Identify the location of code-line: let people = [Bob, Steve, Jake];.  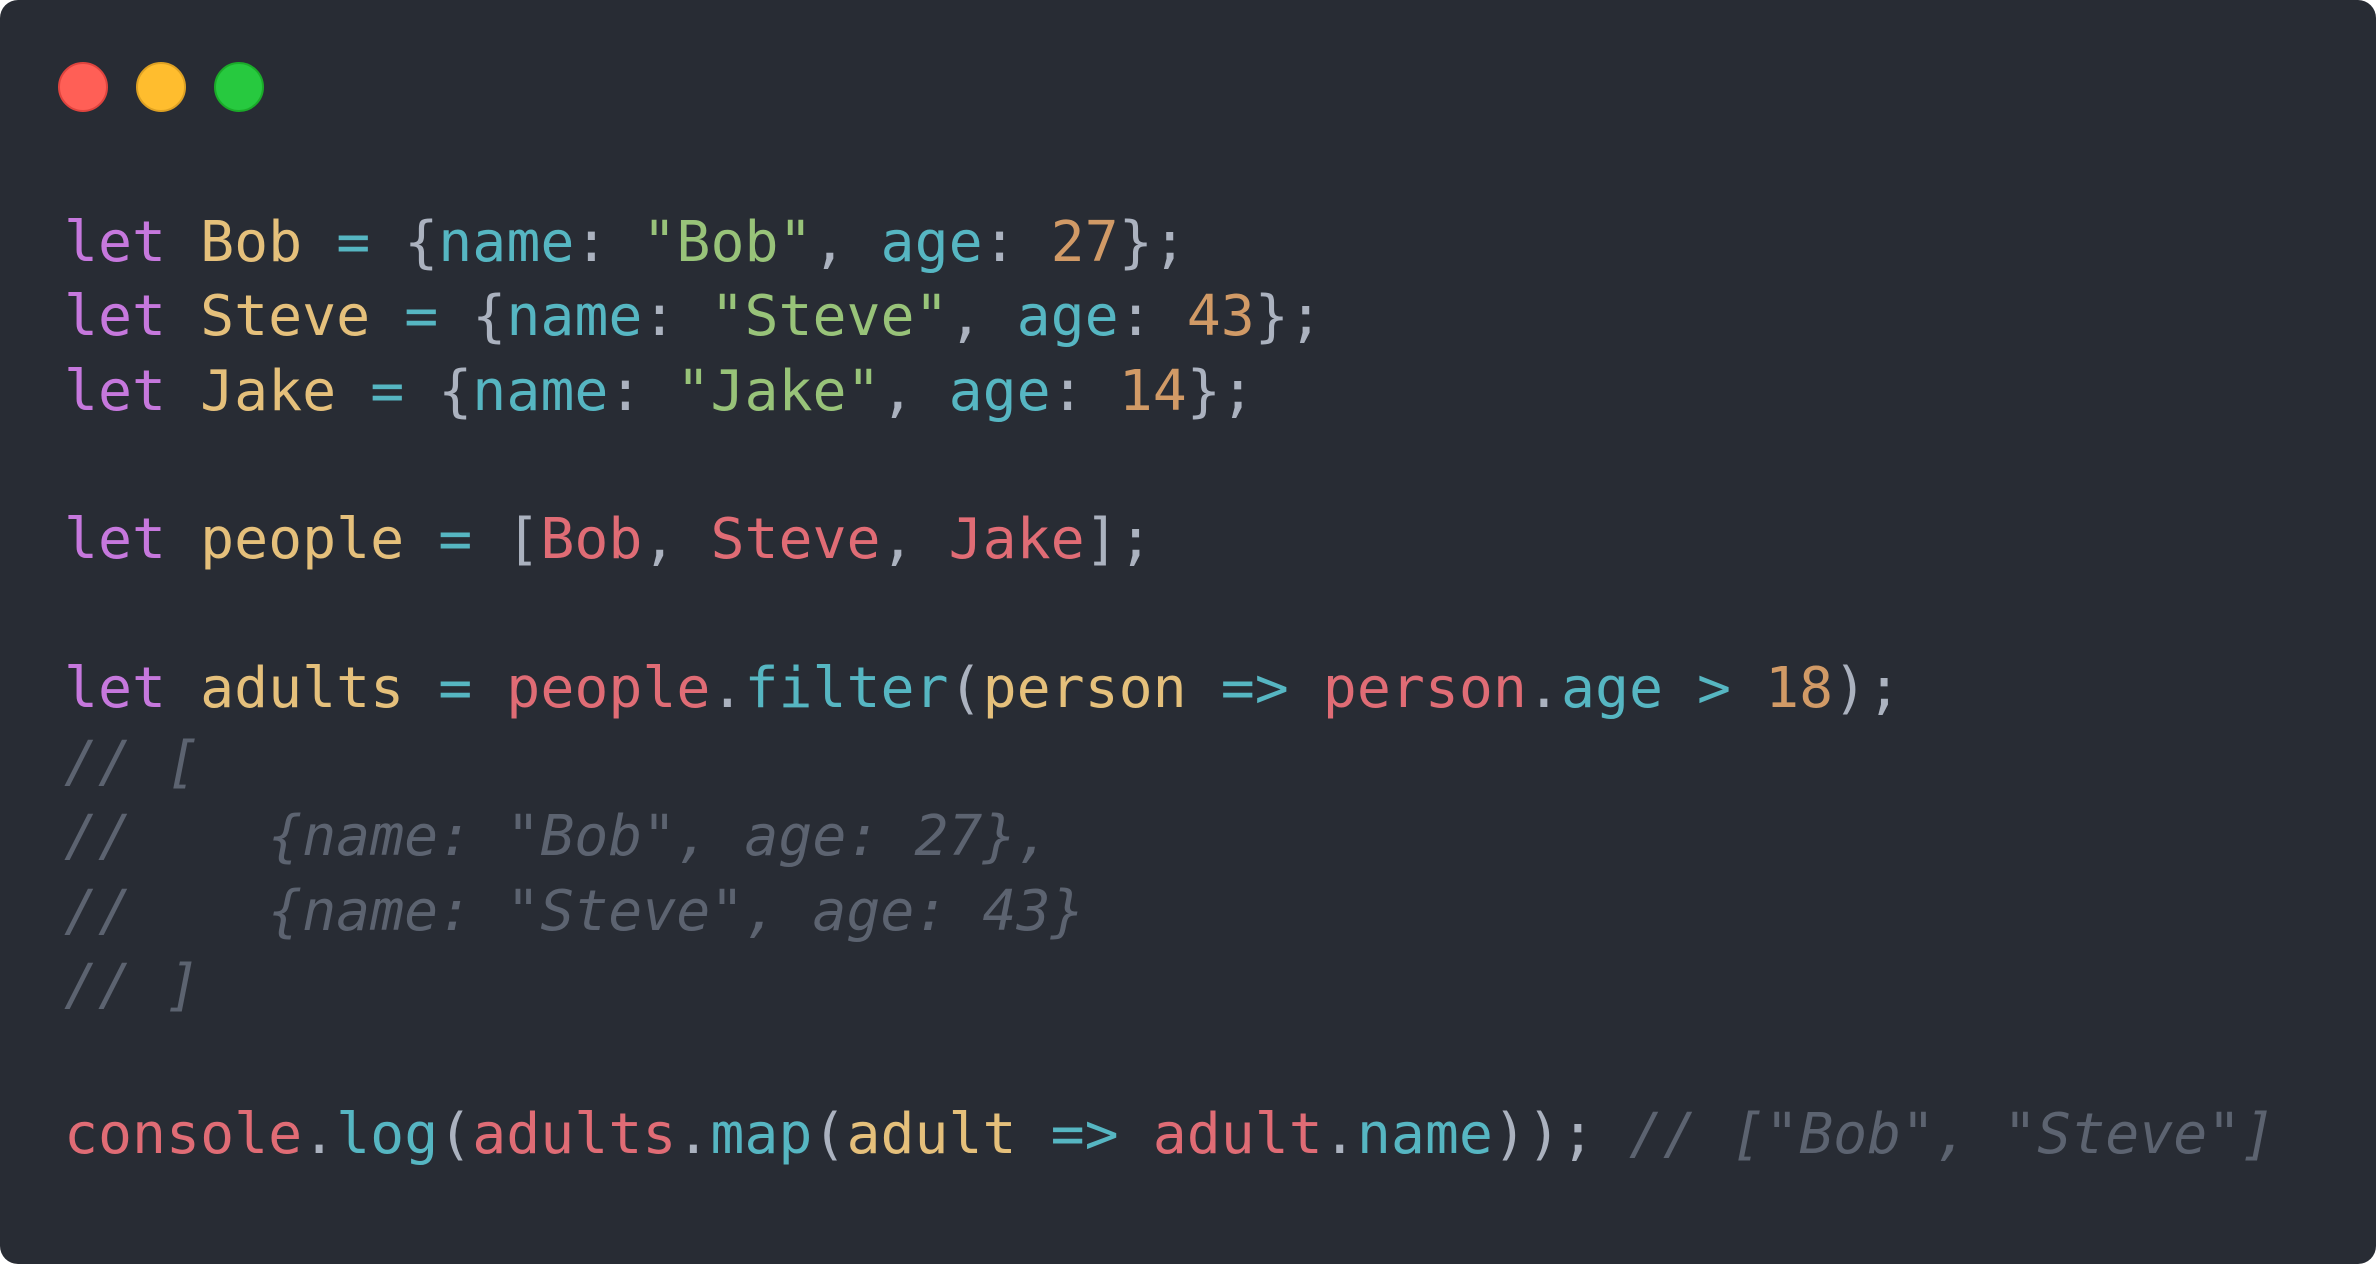
(1169, 540).